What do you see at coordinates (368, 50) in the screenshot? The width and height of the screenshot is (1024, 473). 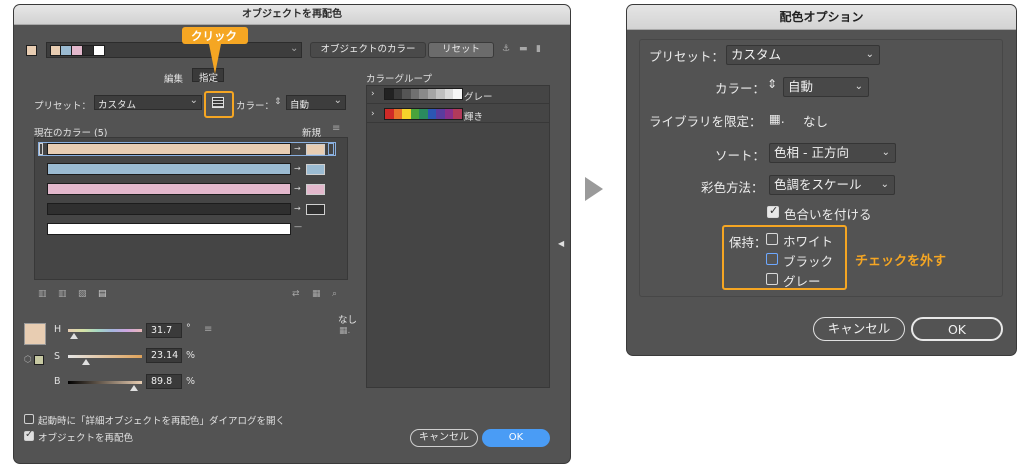 I see `object-colors-button: オブジェクトのカラー` at bounding box center [368, 50].